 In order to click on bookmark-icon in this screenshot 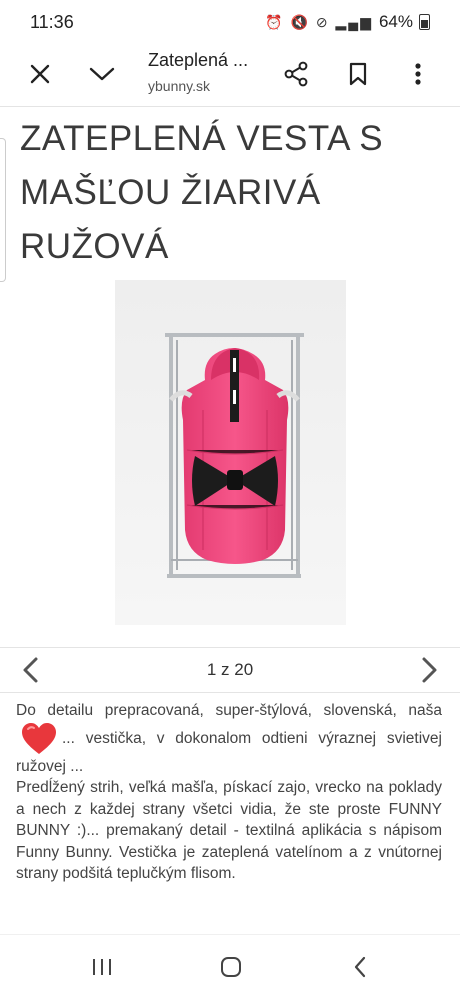, I will do `click(358, 74)`.